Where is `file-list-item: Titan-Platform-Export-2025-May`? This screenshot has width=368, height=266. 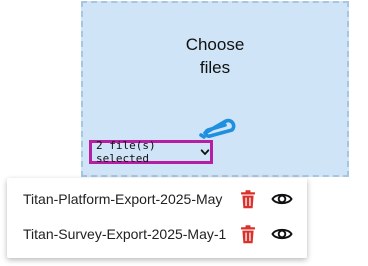
file-list-item: Titan-Platform-Export-2025-May is located at coordinates (157, 199).